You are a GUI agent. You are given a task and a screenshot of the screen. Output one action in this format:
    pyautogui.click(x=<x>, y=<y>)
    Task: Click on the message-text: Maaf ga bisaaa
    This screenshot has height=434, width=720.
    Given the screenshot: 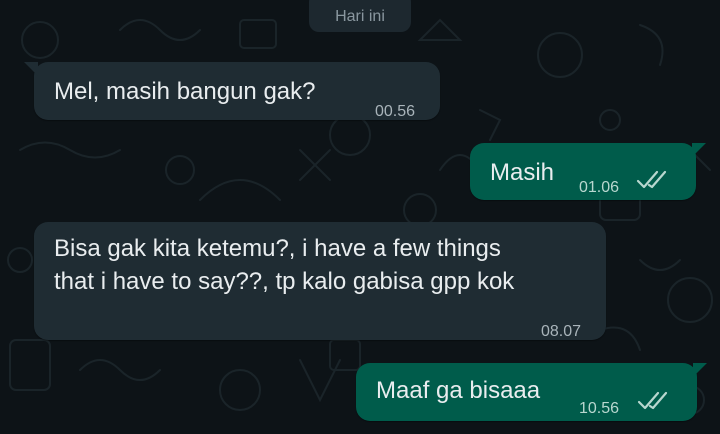 What is the action you would take?
    pyautogui.click(x=458, y=390)
    